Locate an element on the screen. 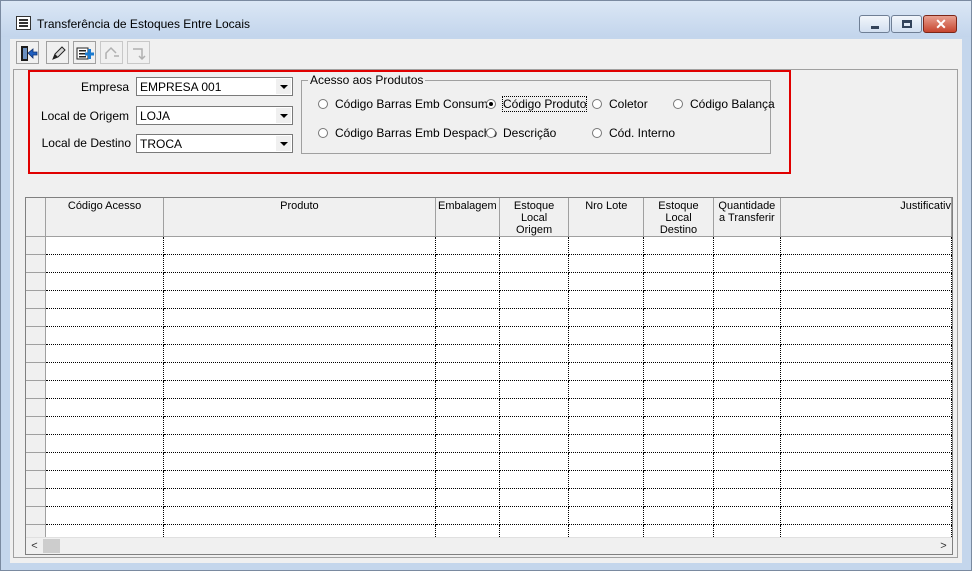 This screenshot has width=972, height=571. col-header-codigo-acesso: Código Acesso is located at coordinates (104, 217).